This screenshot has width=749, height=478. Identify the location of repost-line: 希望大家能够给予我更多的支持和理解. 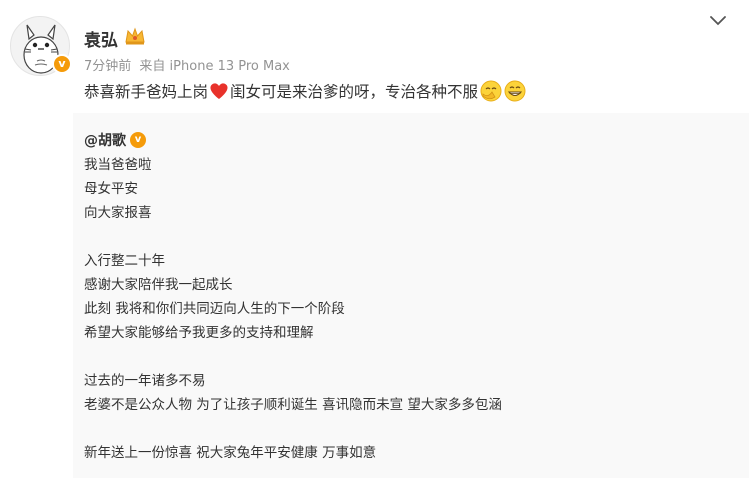
(199, 333).